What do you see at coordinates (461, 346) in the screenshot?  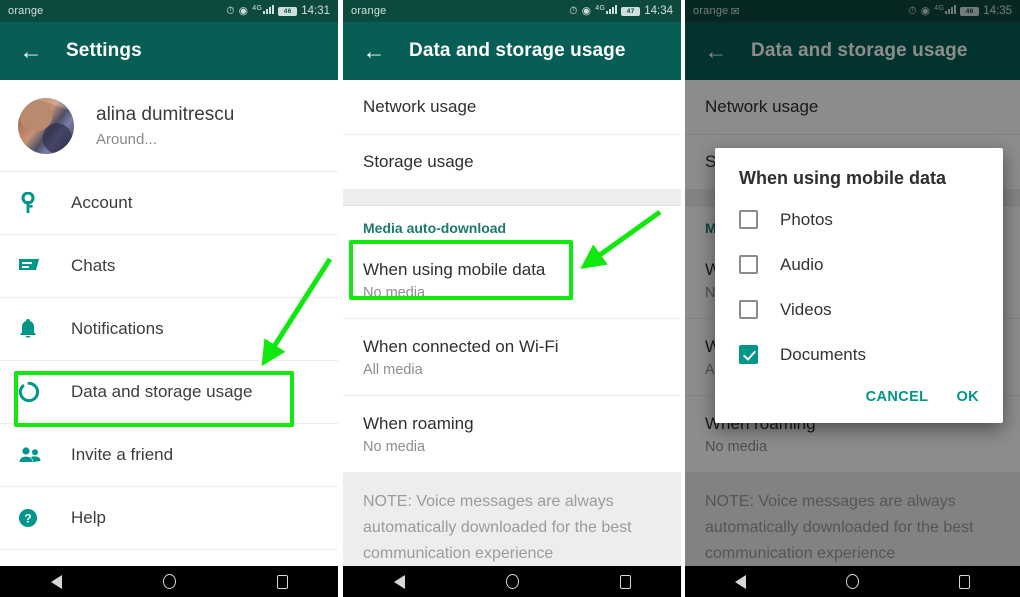 I see `list-item-title: When connected on Wi-Fi` at bounding box center [461, 346].